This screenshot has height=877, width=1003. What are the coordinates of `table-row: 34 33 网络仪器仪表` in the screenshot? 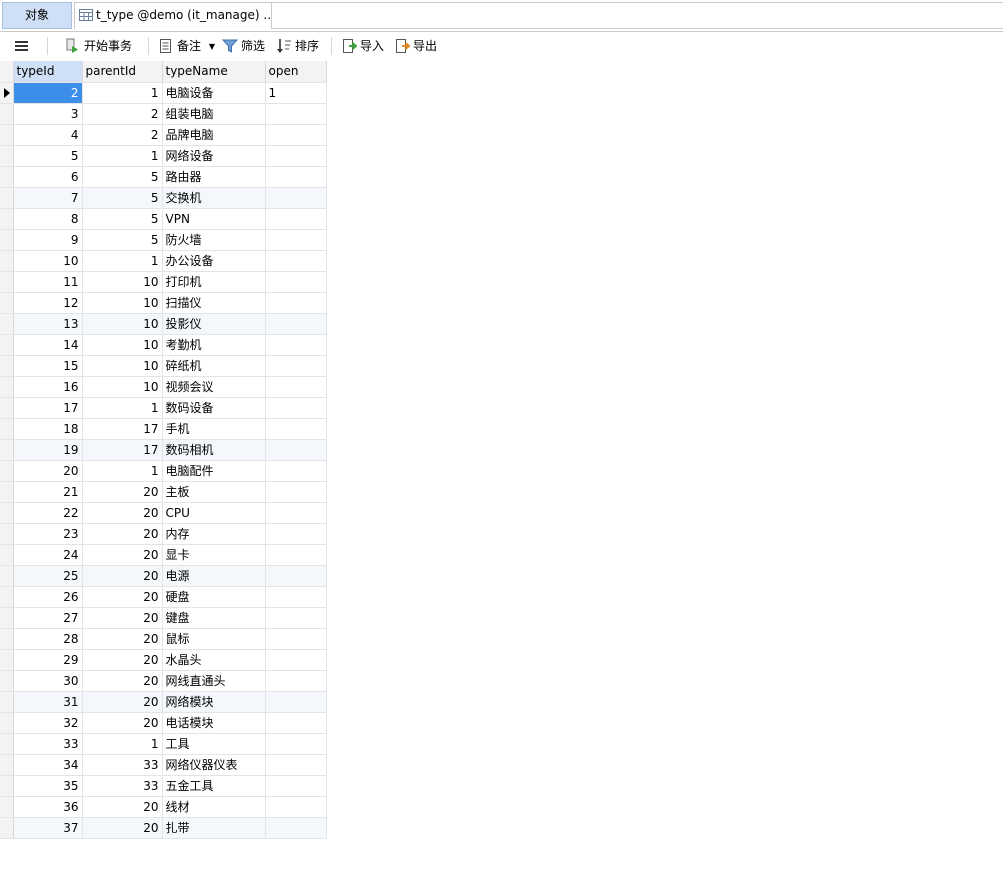 It's located at (163, 765).